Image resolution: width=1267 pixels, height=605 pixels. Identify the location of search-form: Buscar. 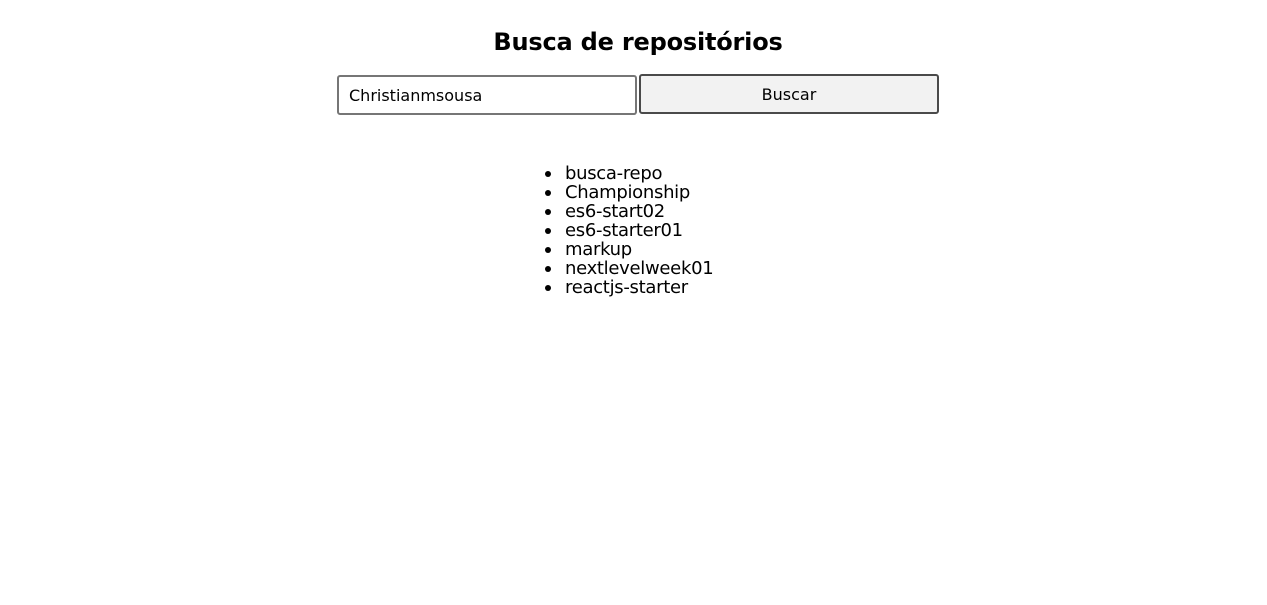
(638, 94).